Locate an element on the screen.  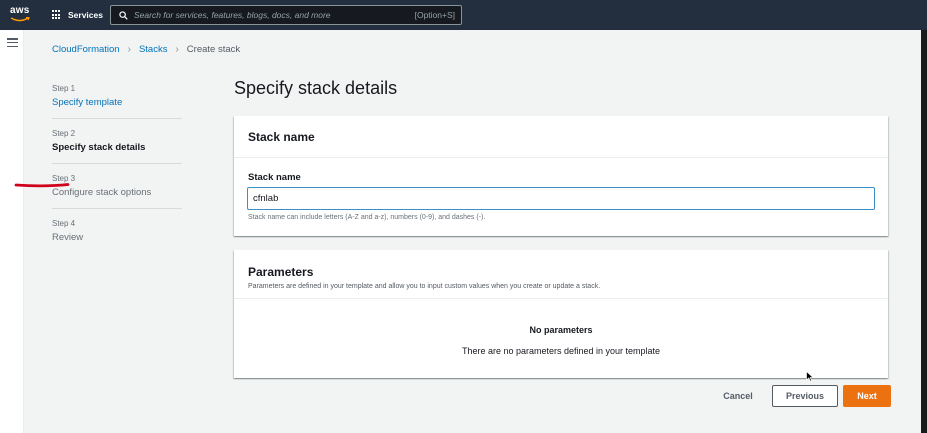
stack-name-input is located at coordinates (561, 198).